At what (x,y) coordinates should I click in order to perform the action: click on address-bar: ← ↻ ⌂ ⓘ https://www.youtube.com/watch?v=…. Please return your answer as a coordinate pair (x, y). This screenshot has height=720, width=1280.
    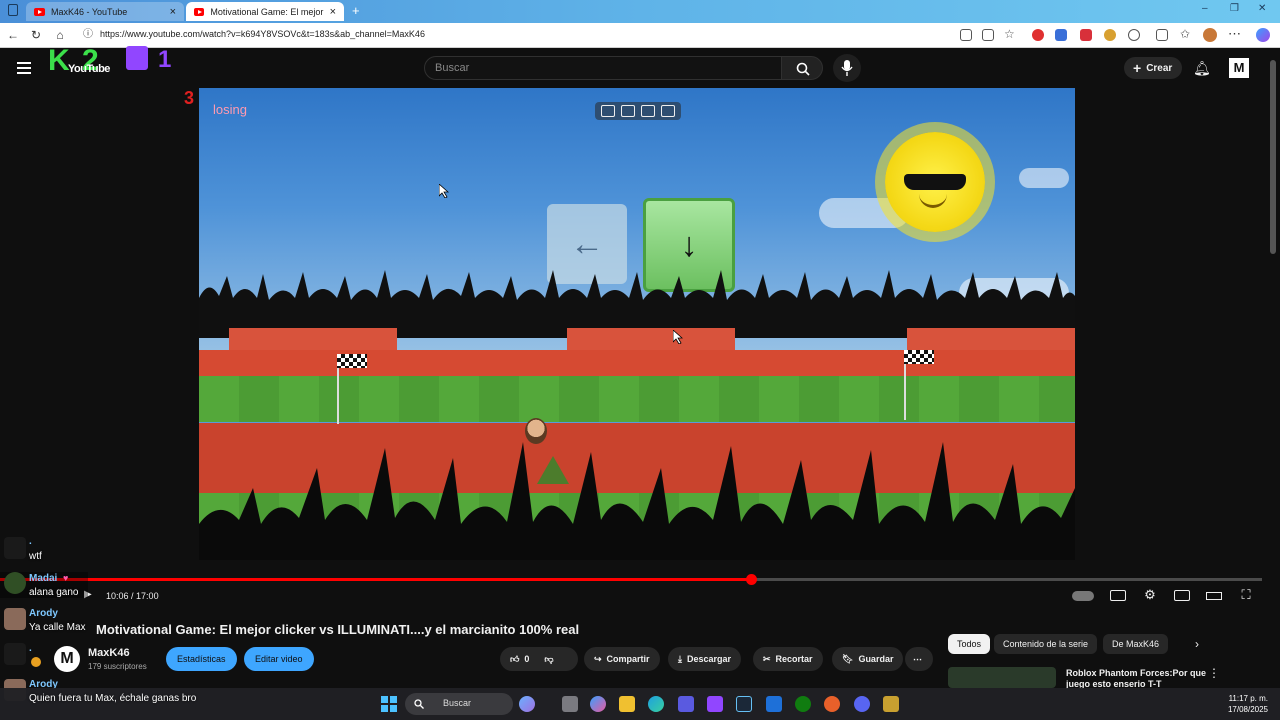
    Looking at the image, I should click on (640, 35).